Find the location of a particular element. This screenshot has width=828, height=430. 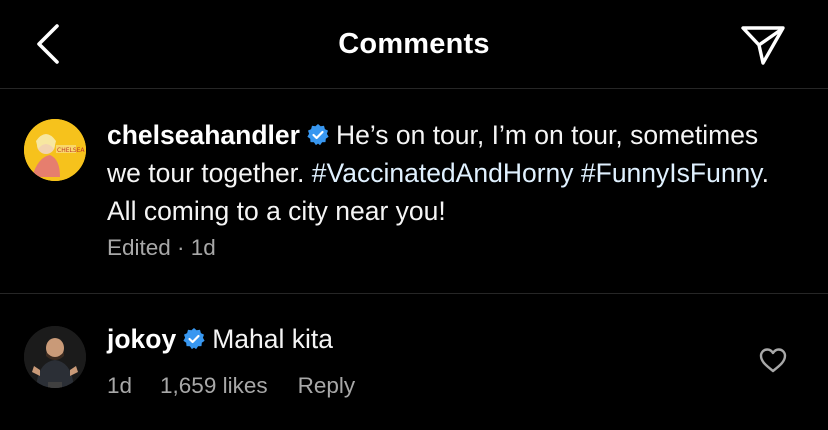

avatar: CHELSEA is located at coordinates (55, 150).